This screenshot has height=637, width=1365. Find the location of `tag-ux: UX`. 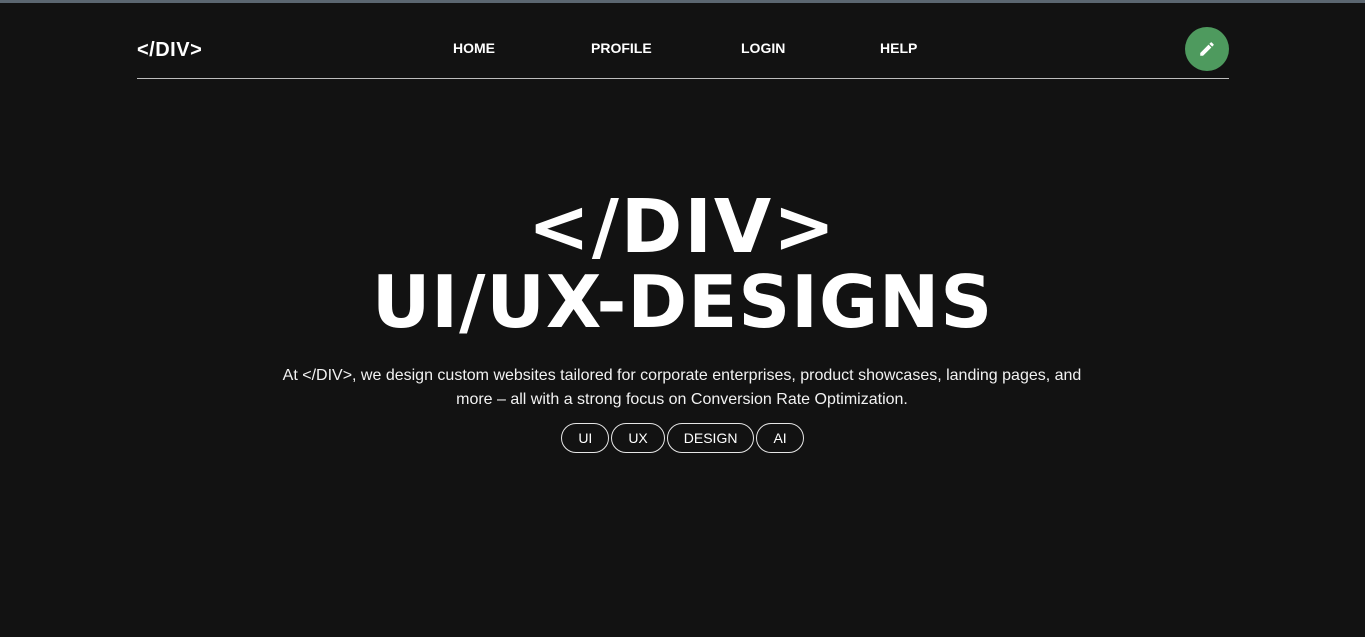

tag-ux: UX is located at coordinates (638, 438).